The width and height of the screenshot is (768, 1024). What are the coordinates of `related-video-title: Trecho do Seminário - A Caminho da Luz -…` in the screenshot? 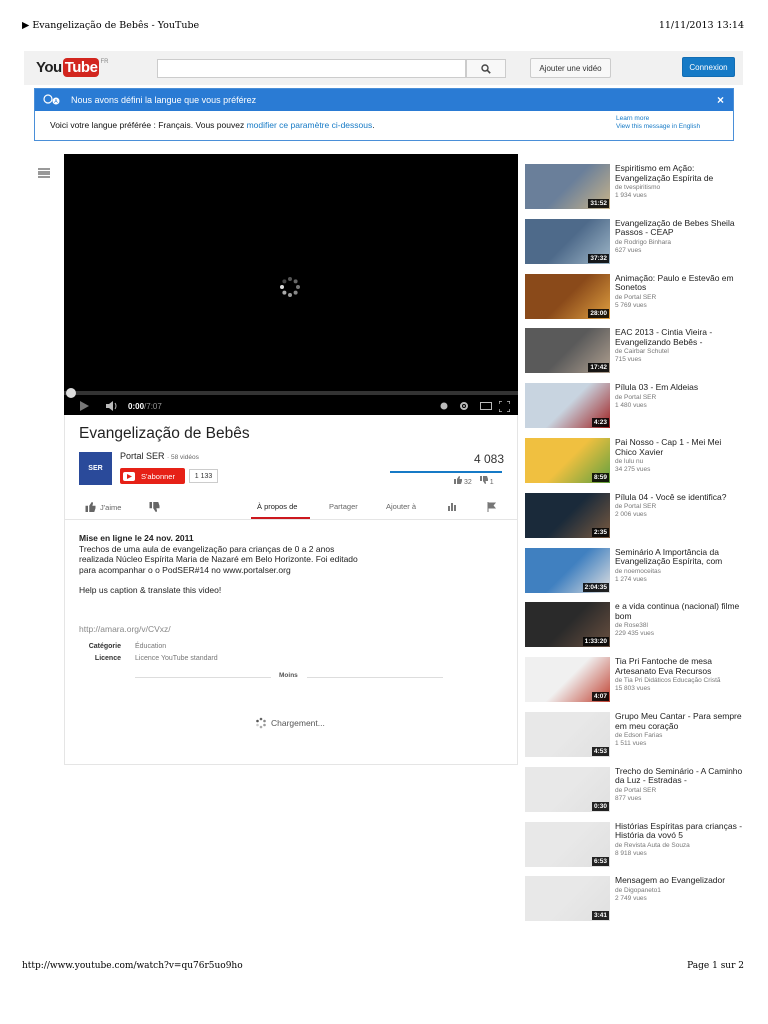 It's located at (679, 776).